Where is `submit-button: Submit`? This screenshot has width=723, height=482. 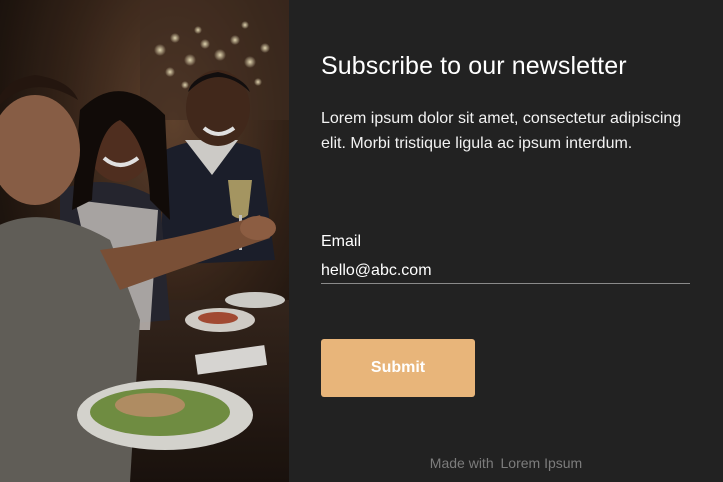 submit-button: Submit is located at coordinates (398, 368).